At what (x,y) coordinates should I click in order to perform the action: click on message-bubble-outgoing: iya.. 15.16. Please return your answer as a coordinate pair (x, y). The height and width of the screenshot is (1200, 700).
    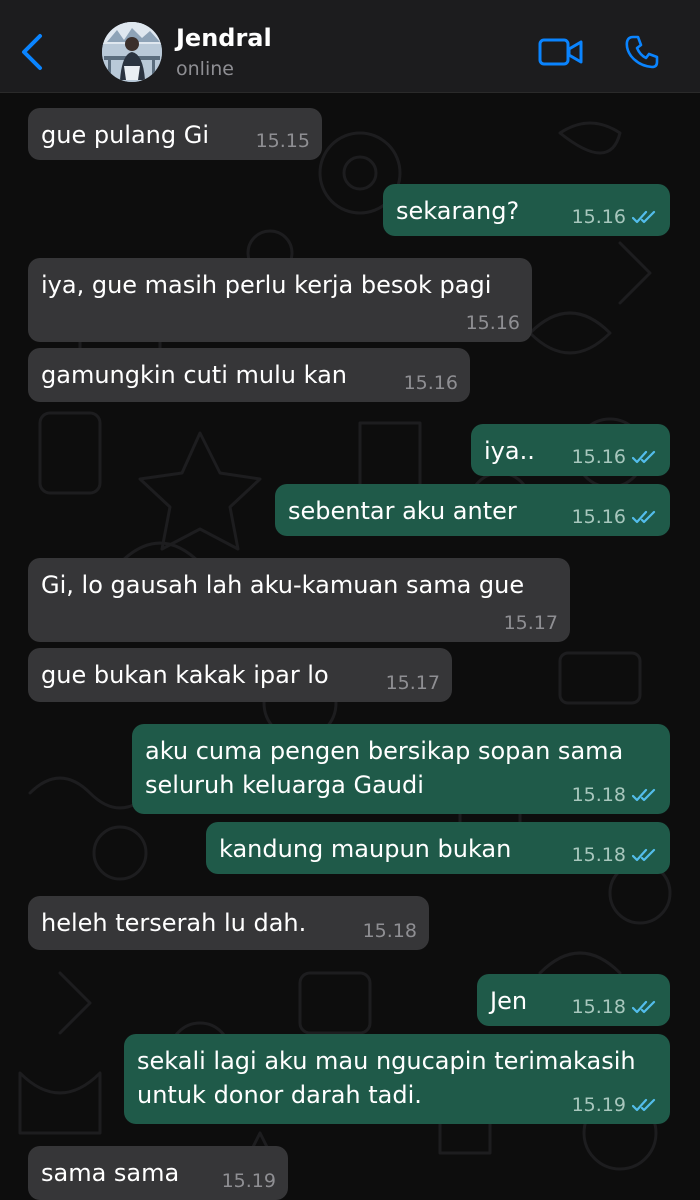
    Looking at the image, I should click on (570, 450).